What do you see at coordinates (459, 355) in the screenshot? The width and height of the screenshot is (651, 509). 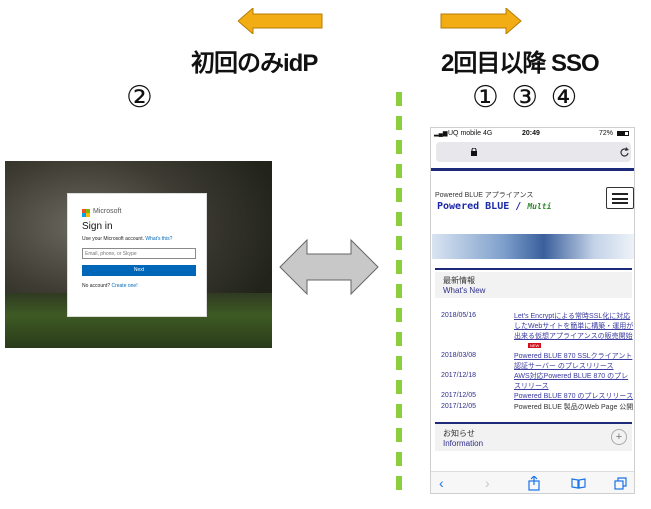 I see `news-date: 2018/03/08` at bounding box center [459, 355].